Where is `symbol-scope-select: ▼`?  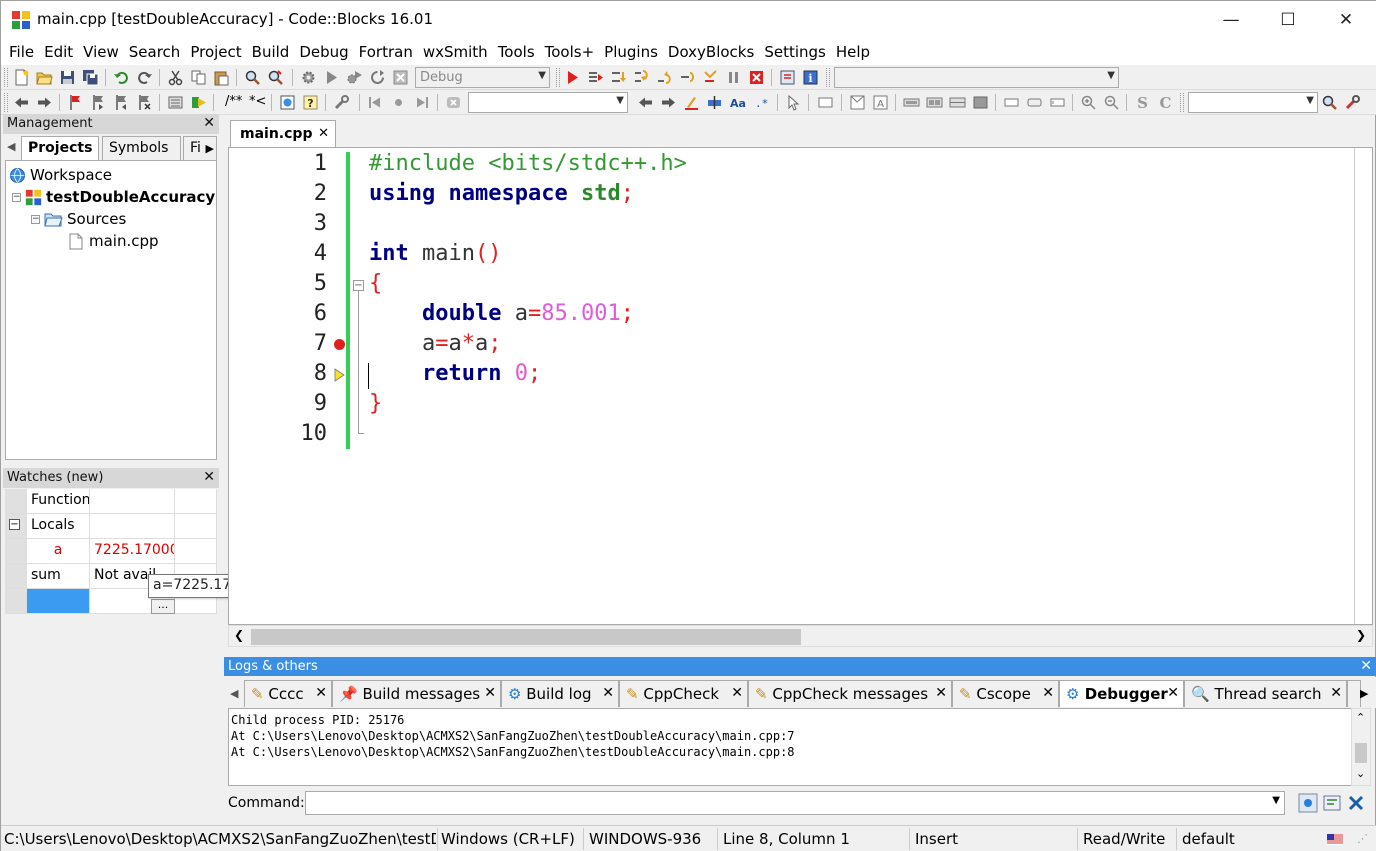
symbol-scope-select: ▼ is located at coordinates (976, 77).